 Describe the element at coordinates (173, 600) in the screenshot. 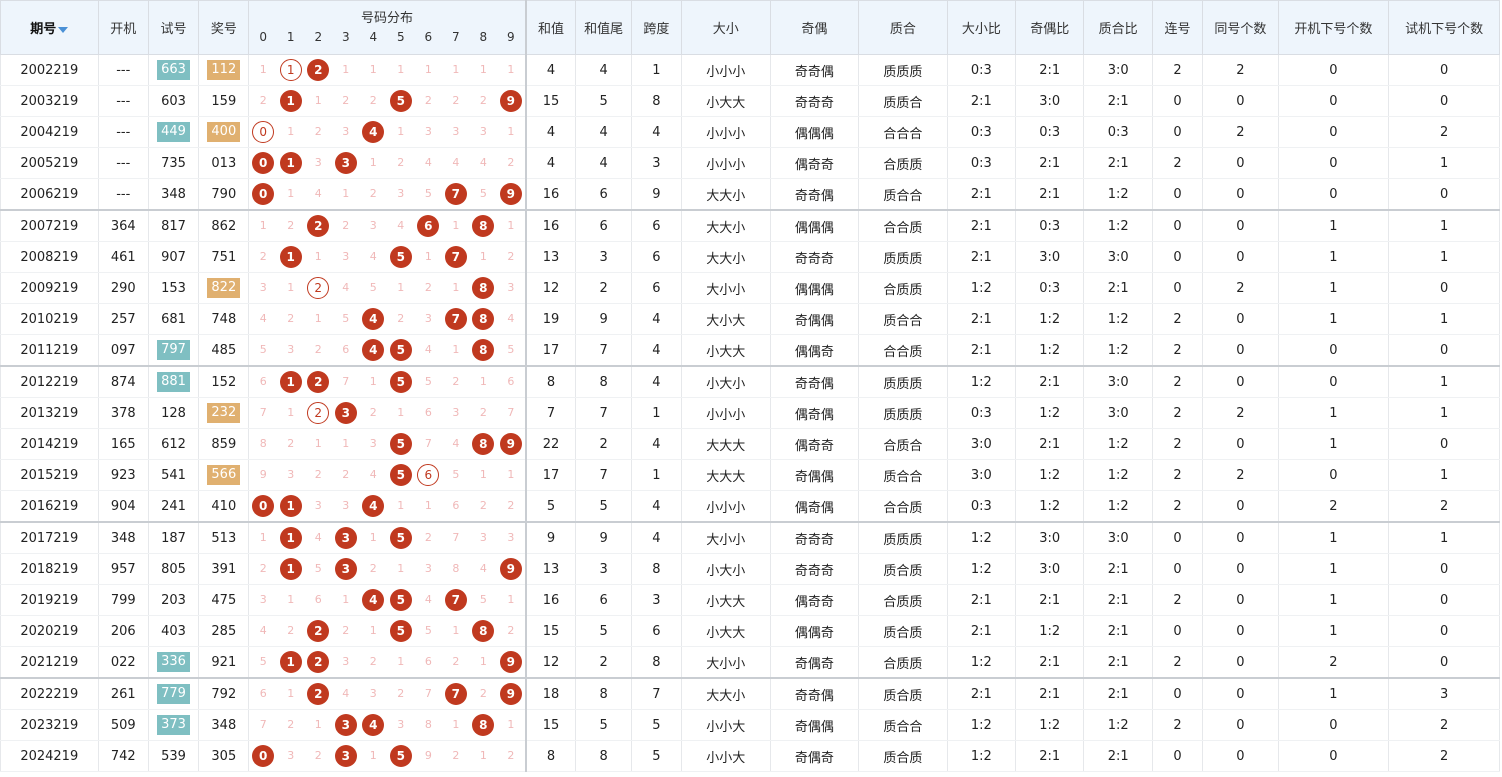

I see `trial-cell-value: 203` at that location.